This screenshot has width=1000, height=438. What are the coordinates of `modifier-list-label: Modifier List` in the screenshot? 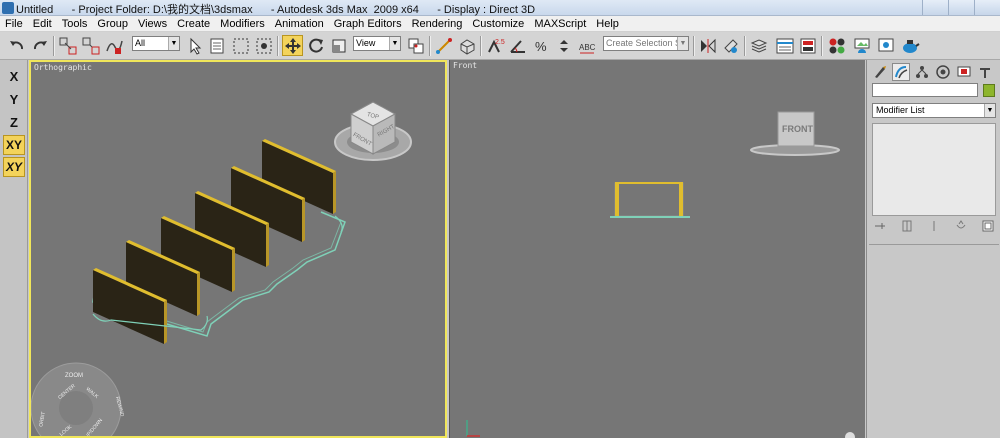 It's located at (900, 110).